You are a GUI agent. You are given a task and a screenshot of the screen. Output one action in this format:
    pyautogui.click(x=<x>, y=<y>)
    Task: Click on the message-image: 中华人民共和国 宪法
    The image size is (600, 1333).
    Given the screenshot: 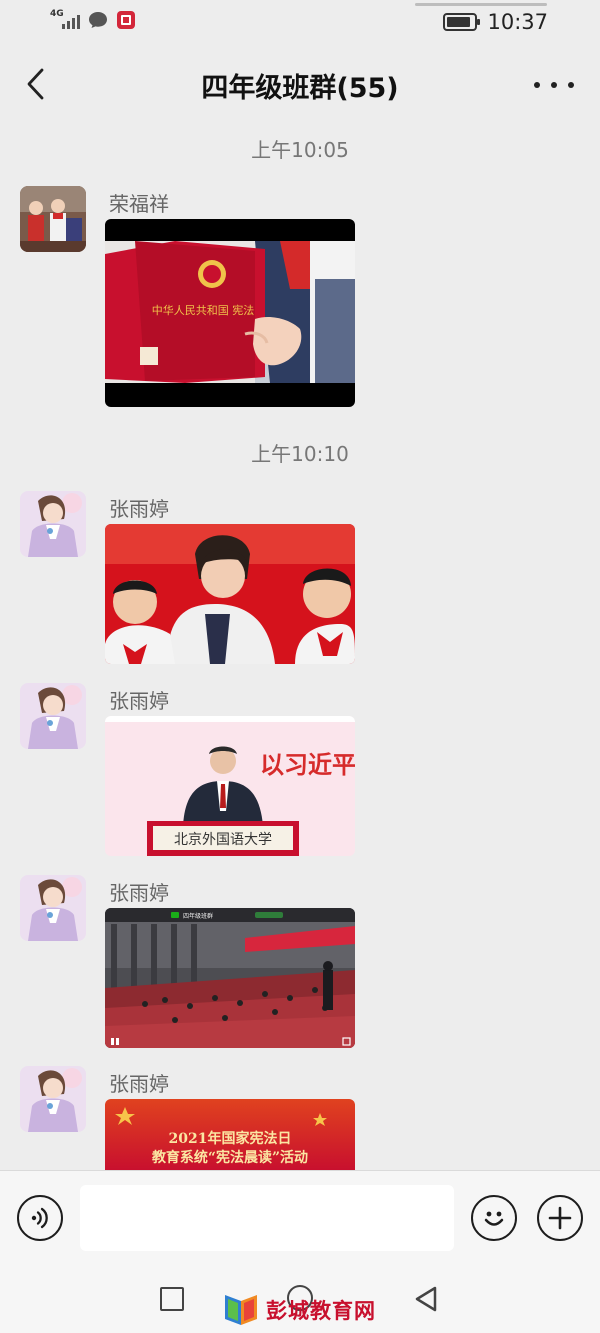 What is the action you would take?
    pyautogui.click(x=230, y=313)
    